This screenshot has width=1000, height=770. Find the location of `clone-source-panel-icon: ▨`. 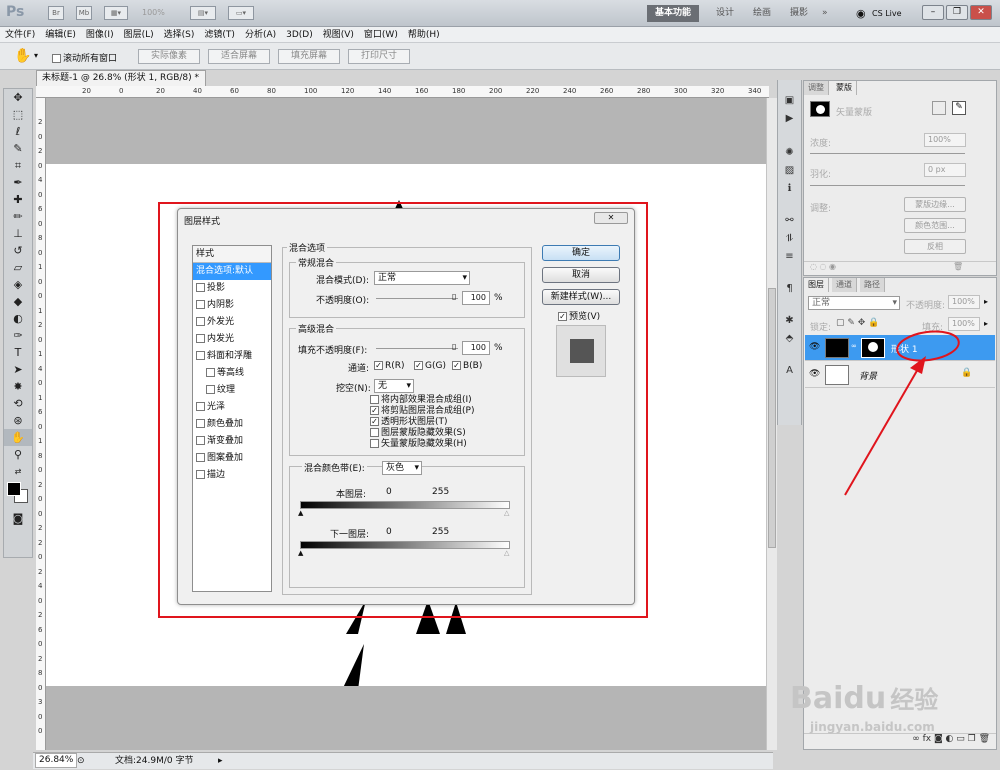

clone-source-panel-icon: ▨ is located at coordinates (789, 171).